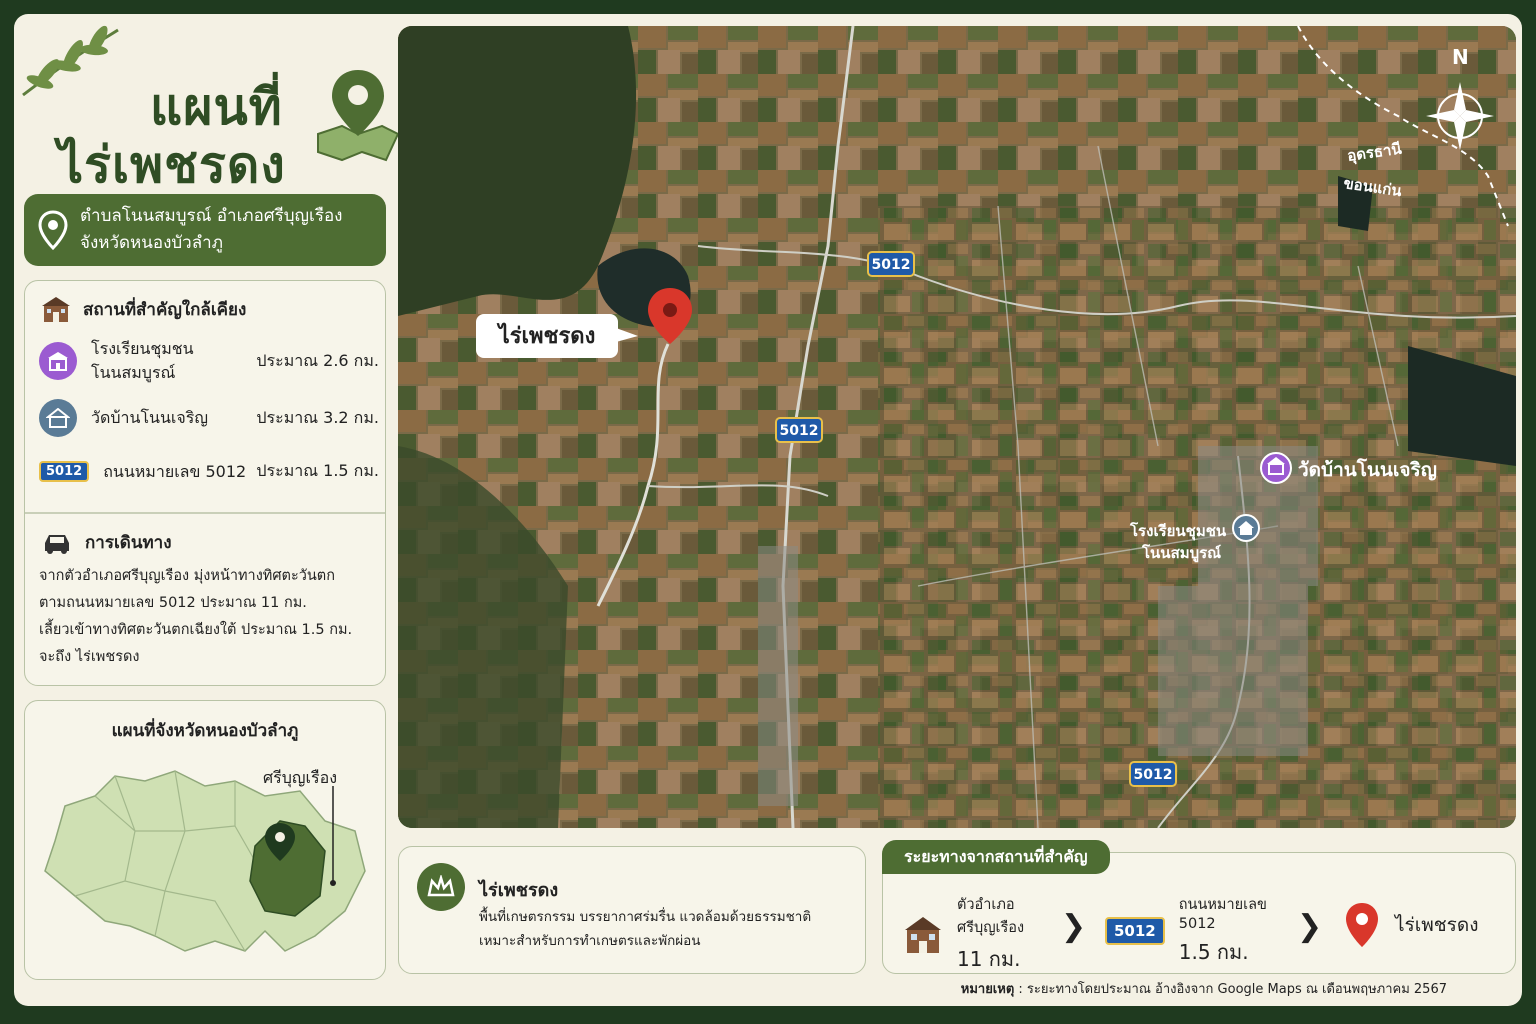  I want to click on province-map-card: แผนที่จังหวัดหนองบัวลำภู ศรีบุญเรือง, so click(205, 840).